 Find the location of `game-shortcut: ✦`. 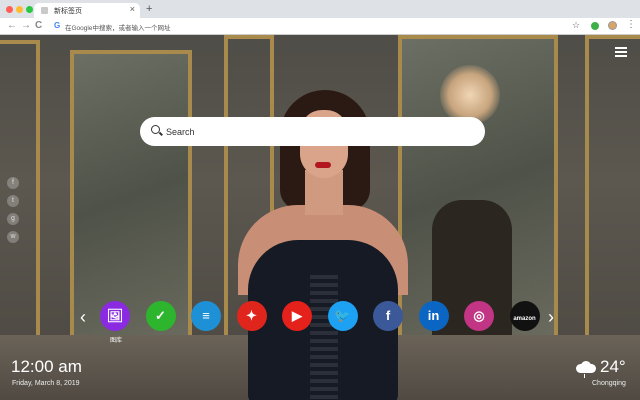

game-shortcut: ✦ is located at coordinates (251, 316).